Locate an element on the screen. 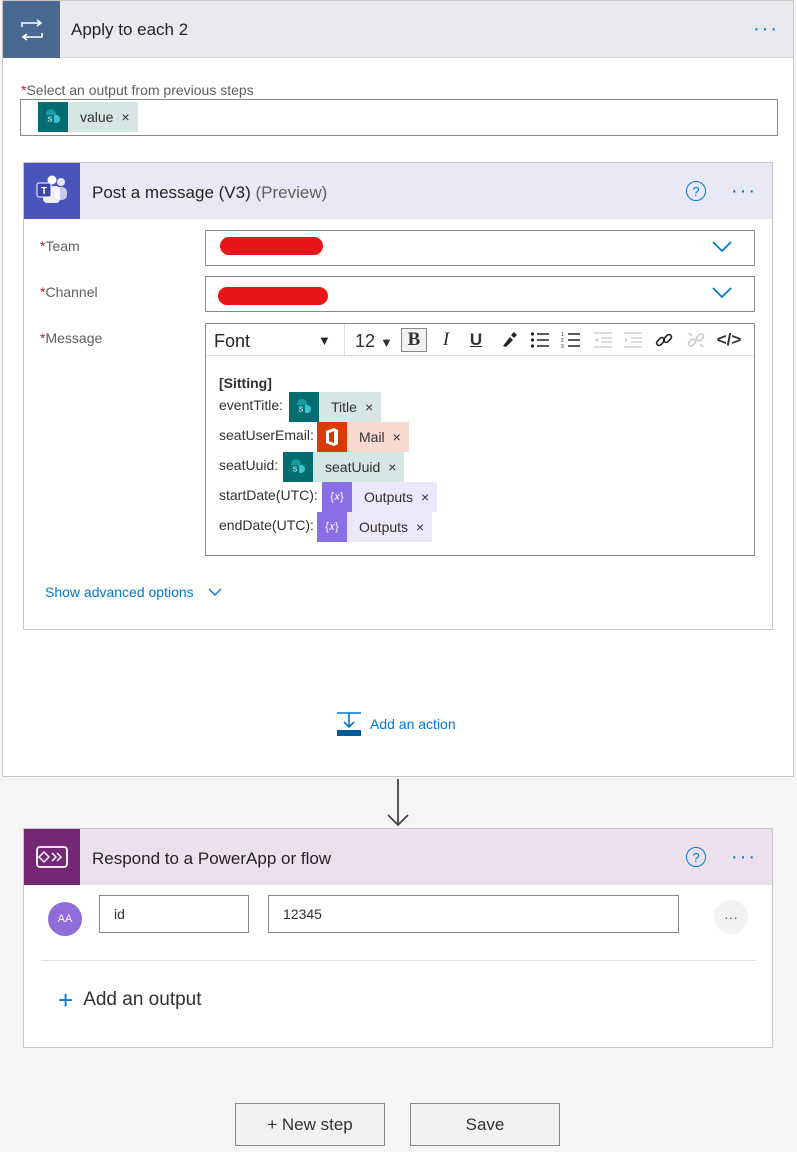 The height and width of the screenshot is (1152, 797). add-output-button: + Add an output is located at coordinates (130, 1000).